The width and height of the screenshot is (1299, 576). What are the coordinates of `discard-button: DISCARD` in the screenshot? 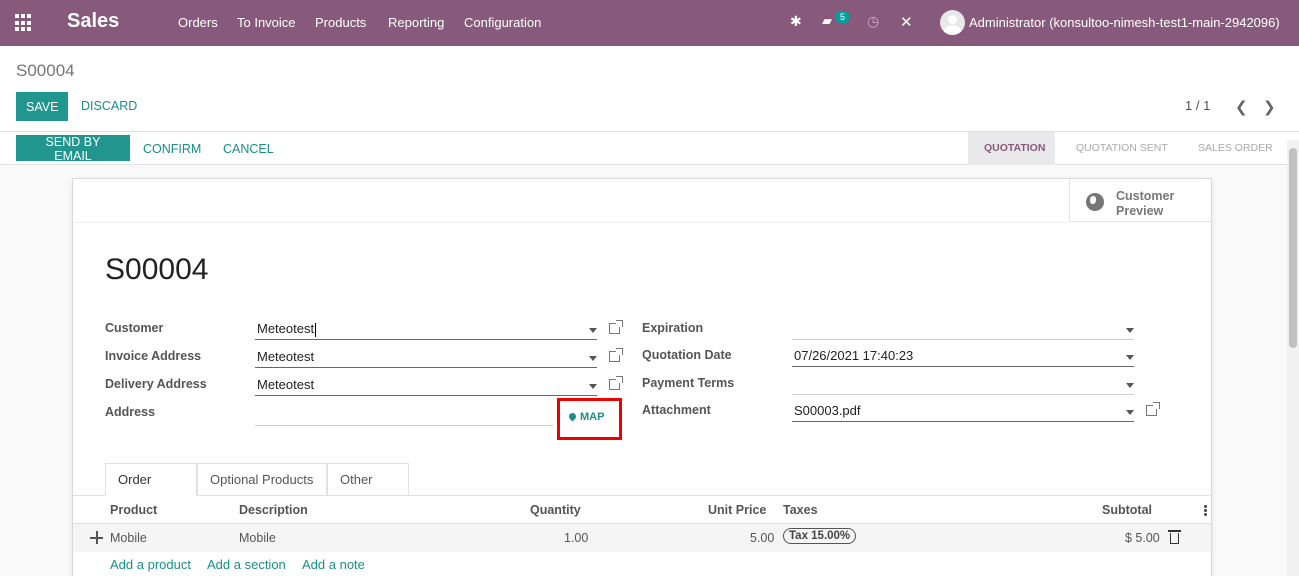 It's located at (109, 106).